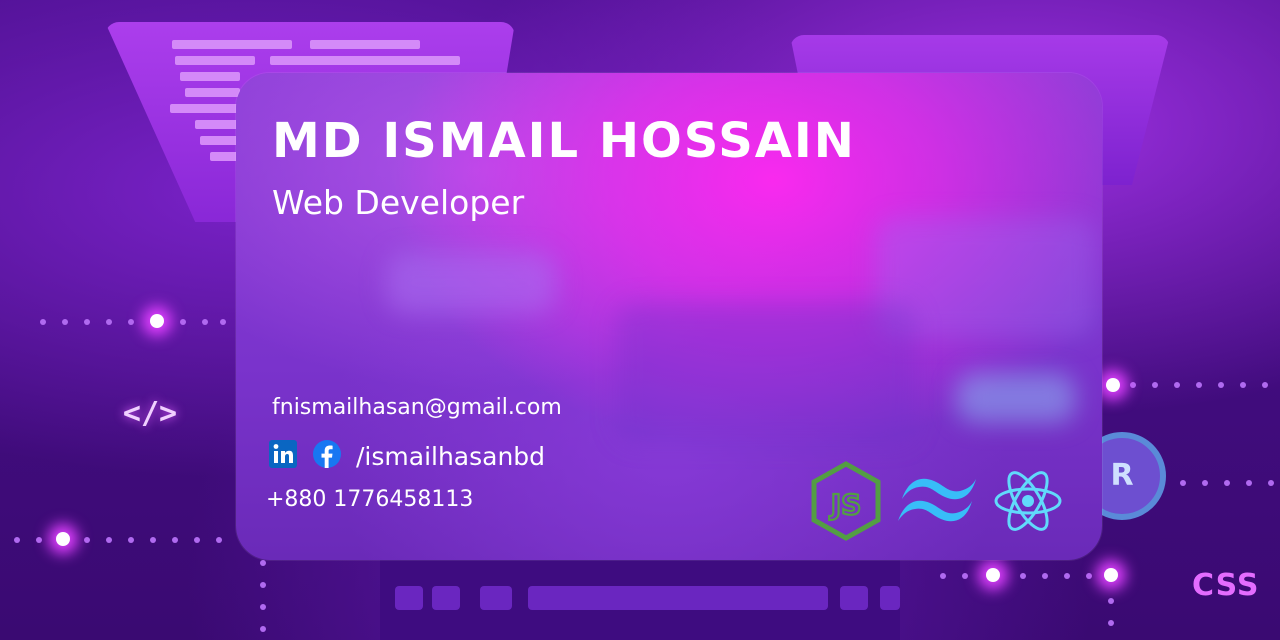  Describe the element at coordinates (327, 456) in the screenshot. I see `facebook-icon` at that location.